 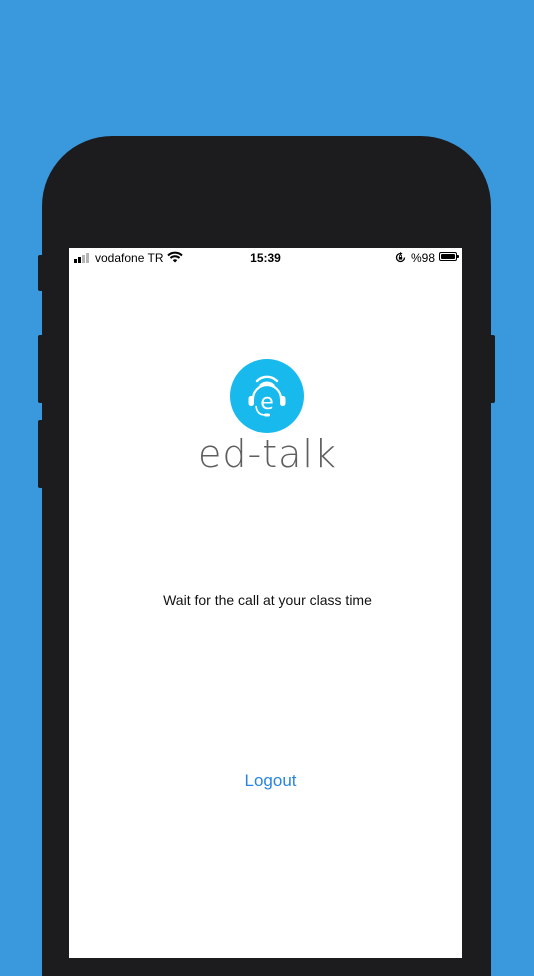 What do you see at coordinates (400, 257) in the screenshot?
I see `rotation-lock-icon` at bounding box center [400, 257].